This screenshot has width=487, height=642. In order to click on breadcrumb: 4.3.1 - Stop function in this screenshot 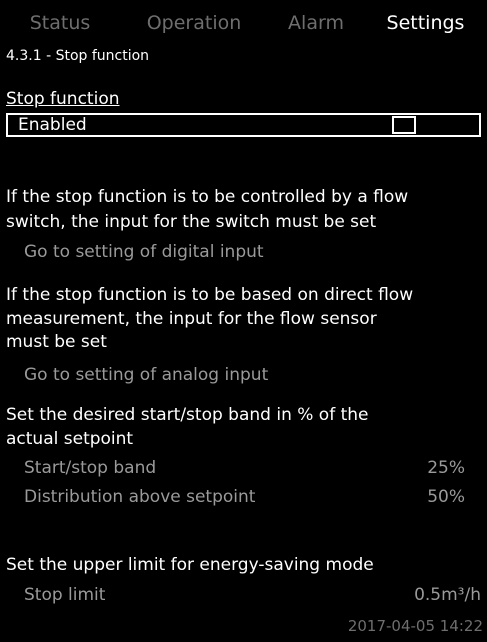, I will do `click(78, 56)`.